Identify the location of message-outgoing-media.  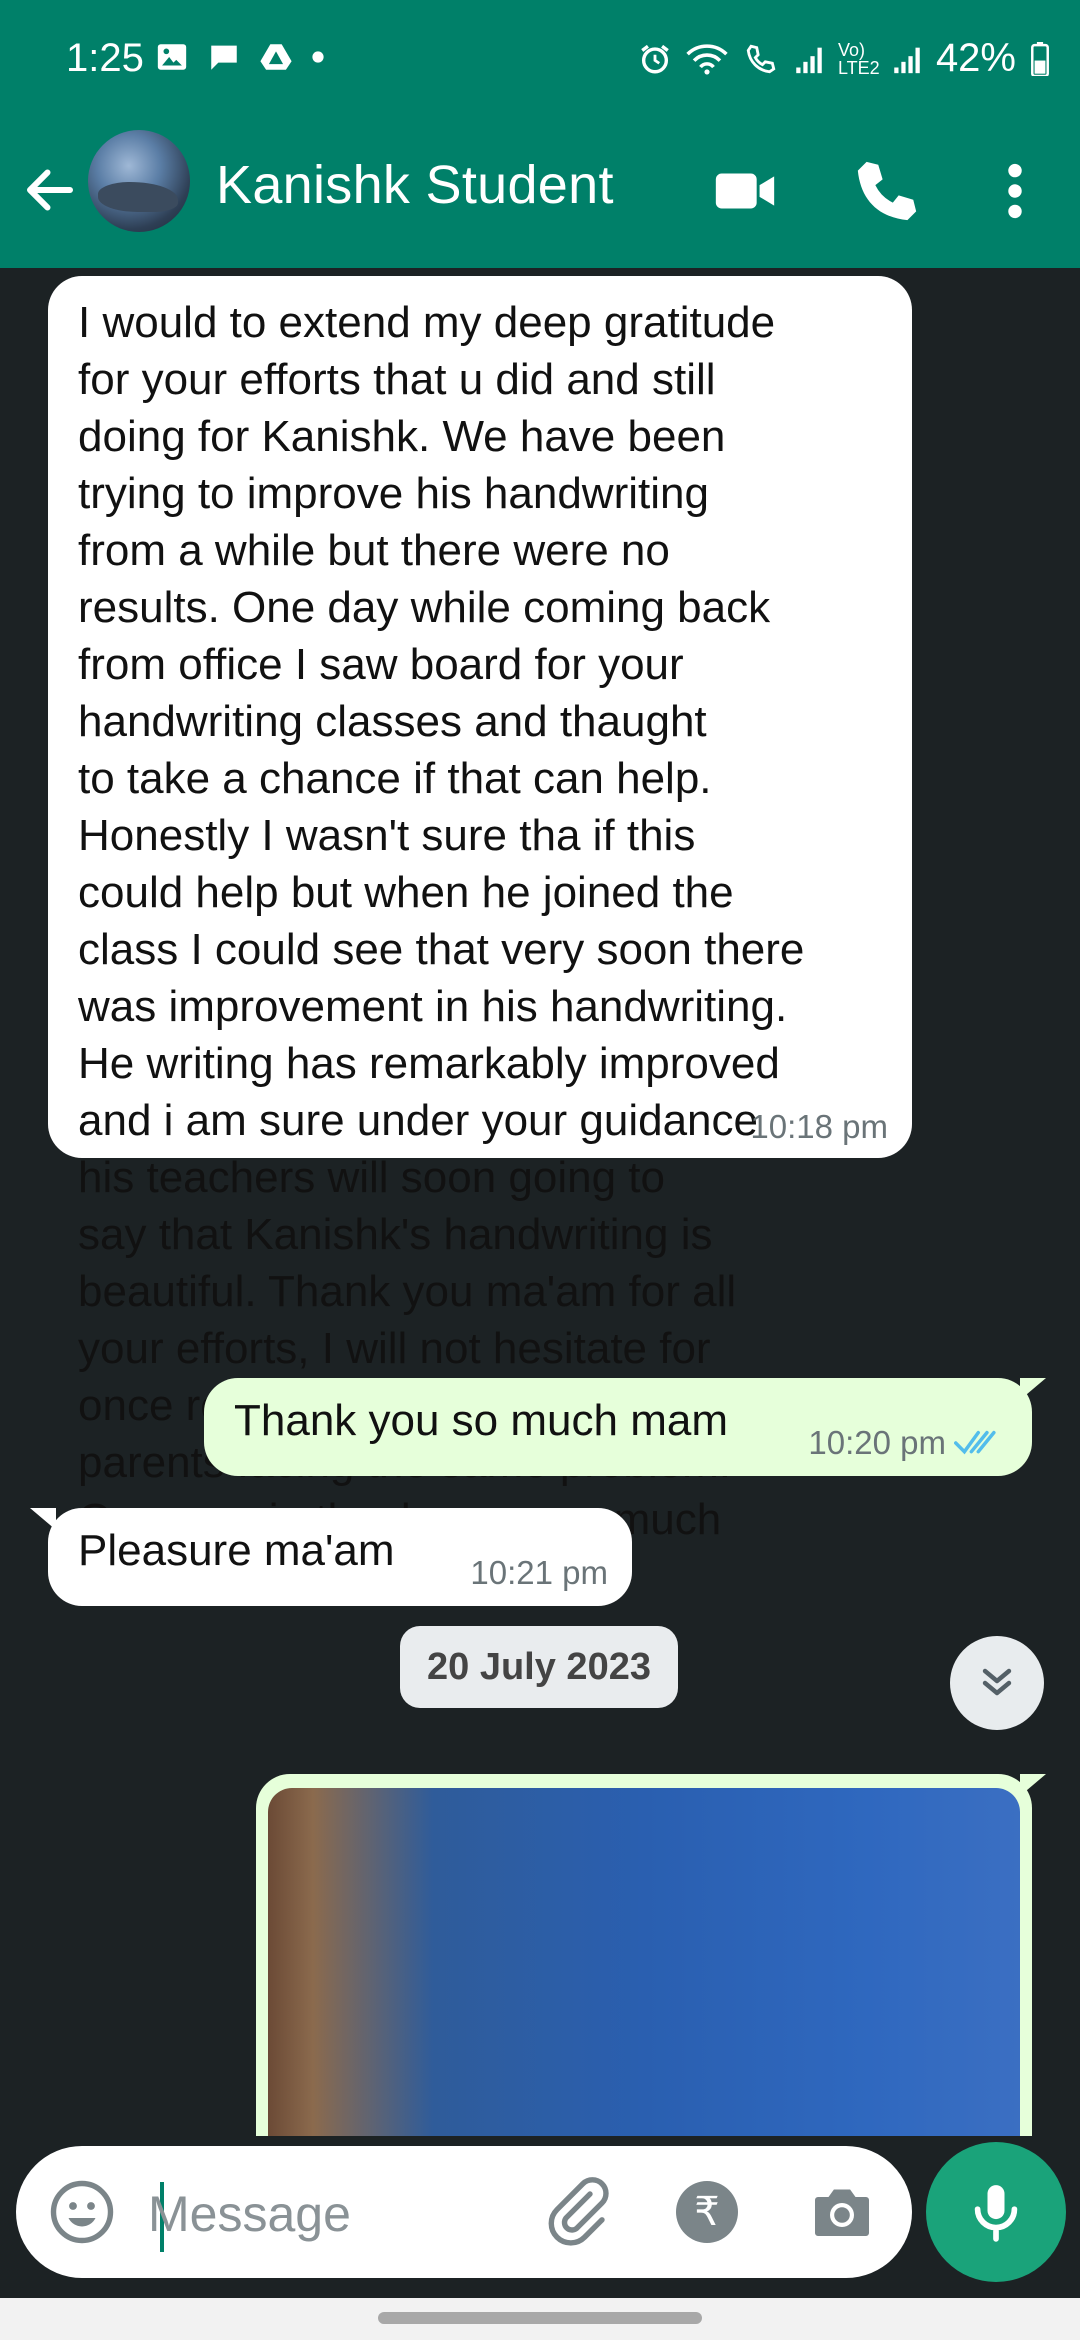
(651, 1955).